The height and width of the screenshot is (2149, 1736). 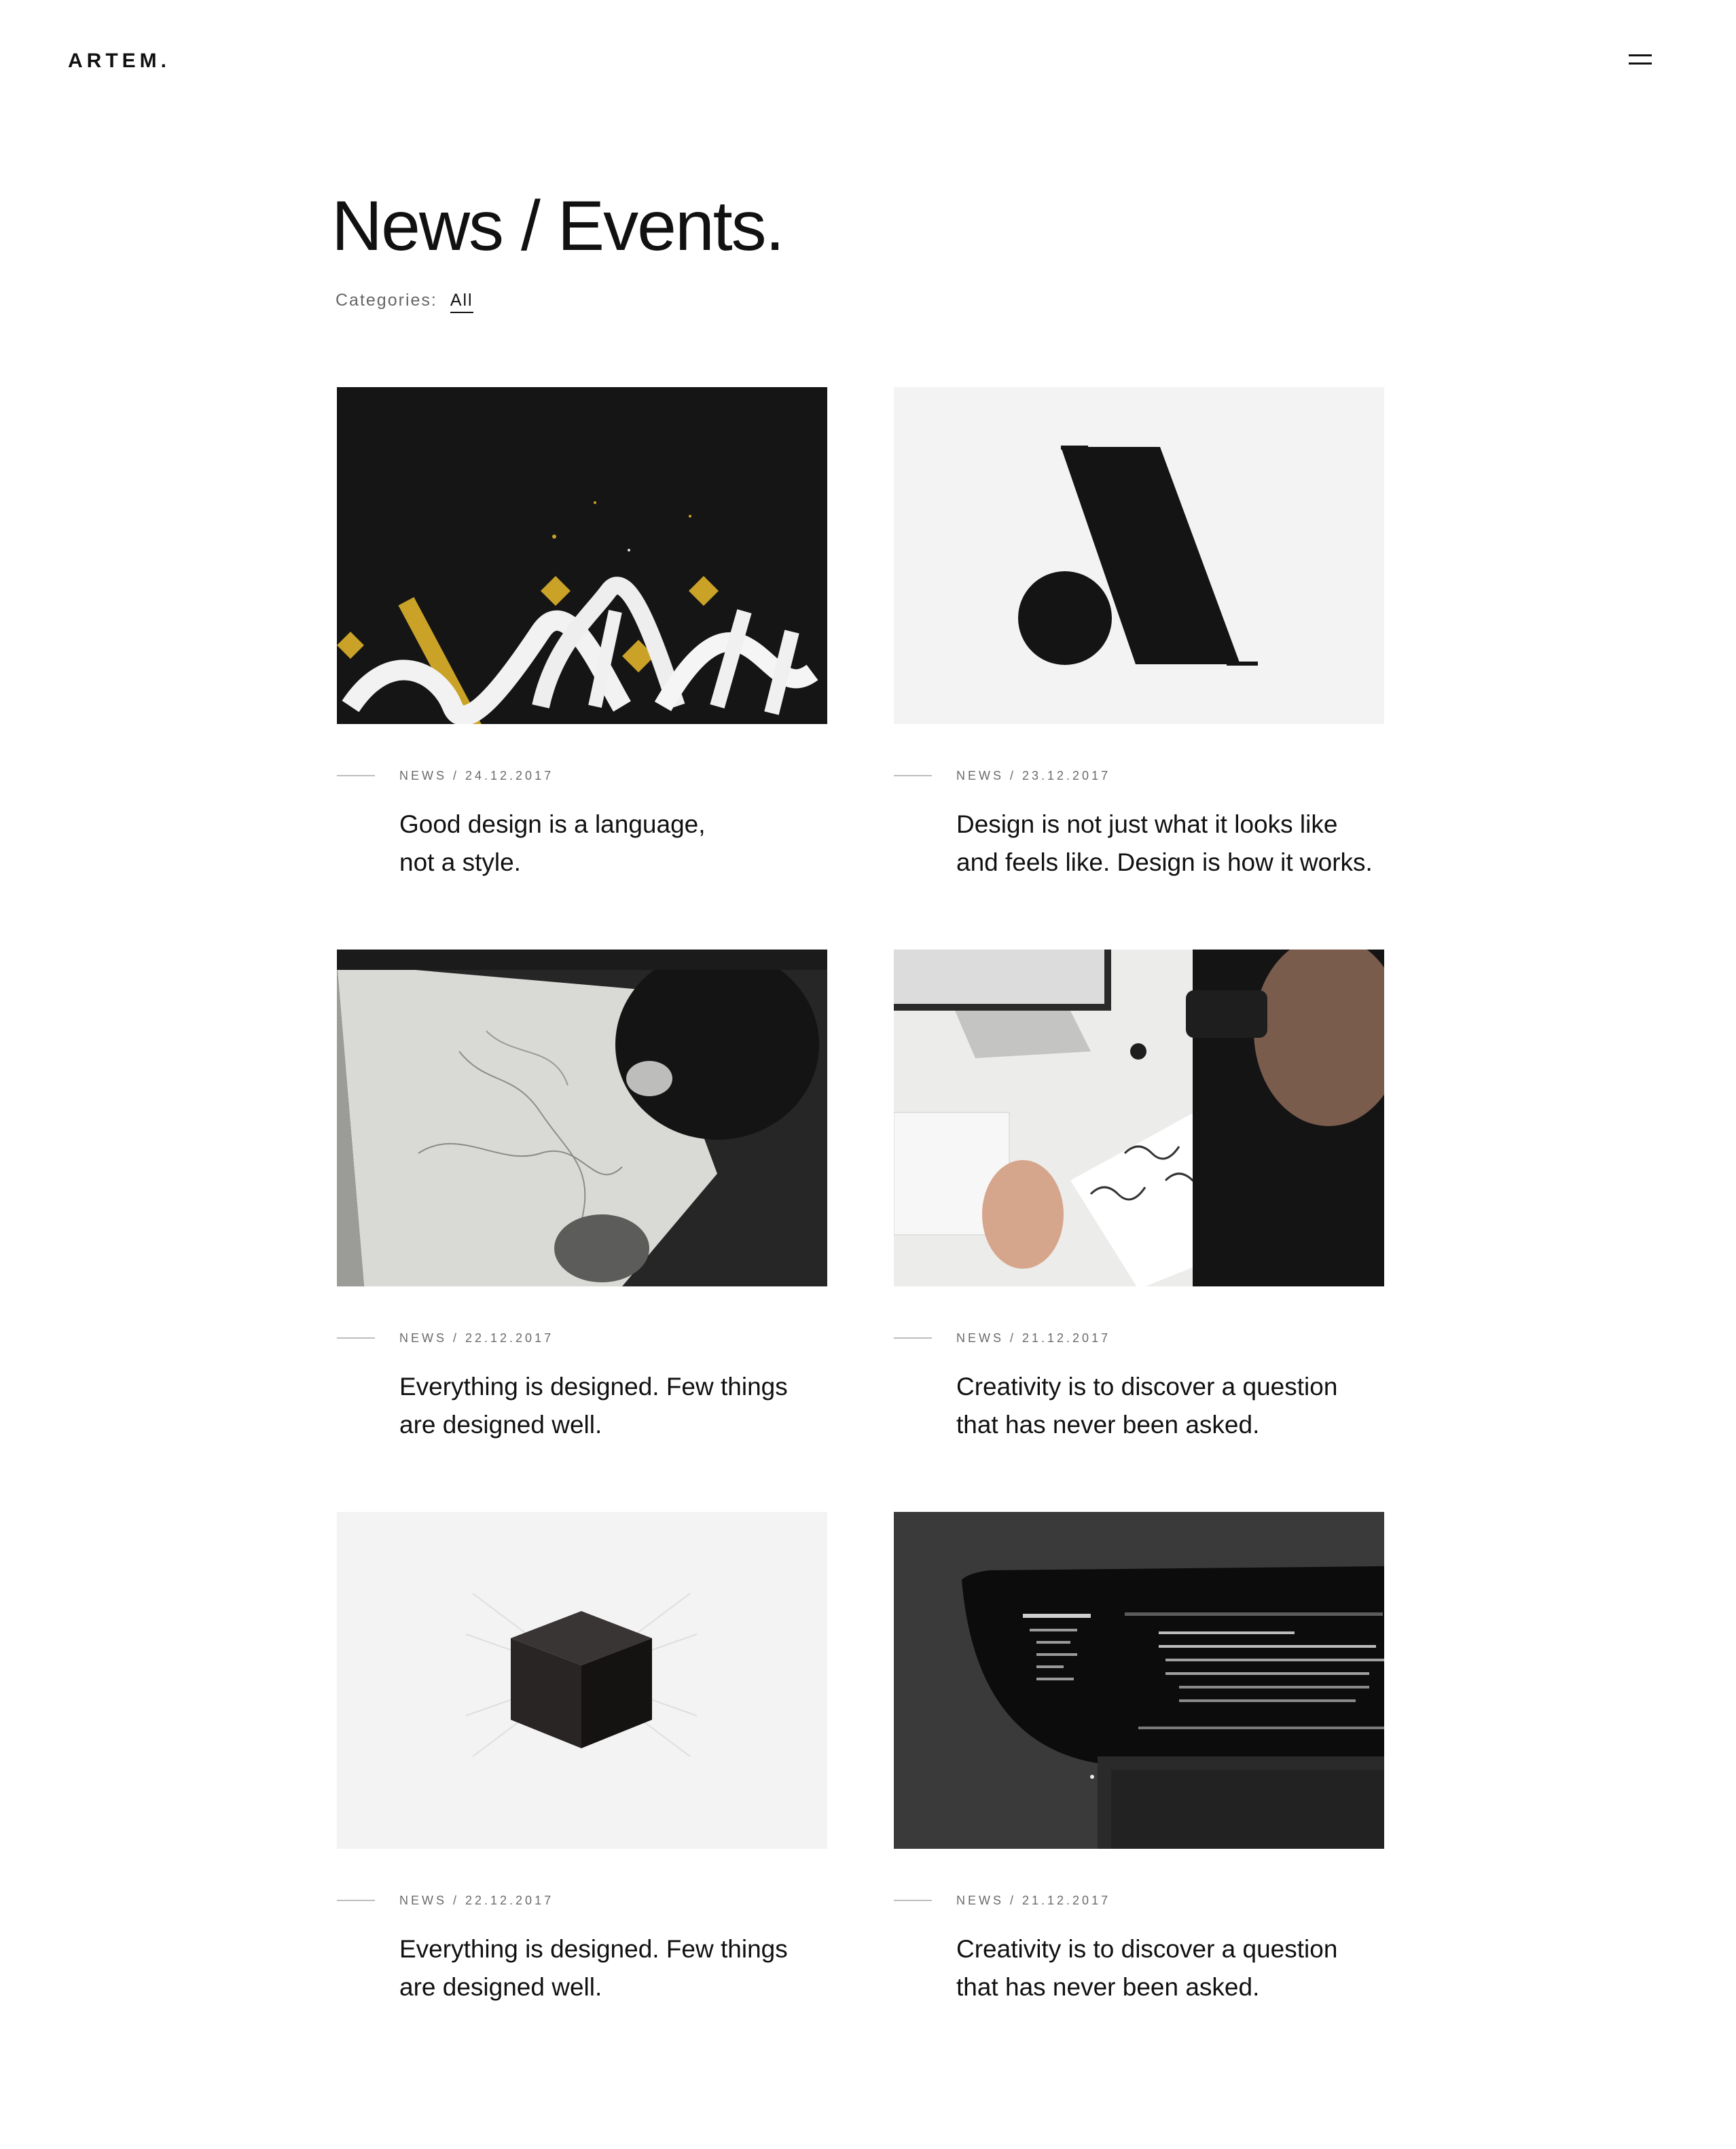 I want to click on logo: ARTEM., so click(x=119, y=61).